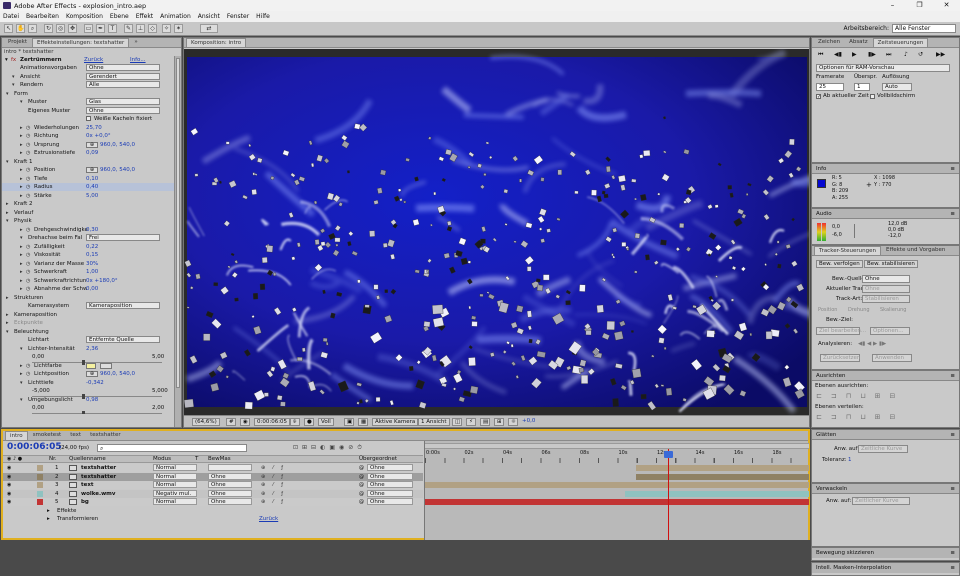  What do you see at coordinates (16, 435) in the screenshot?
I see `tab-intro: intro` at bounding box center [16, 435].